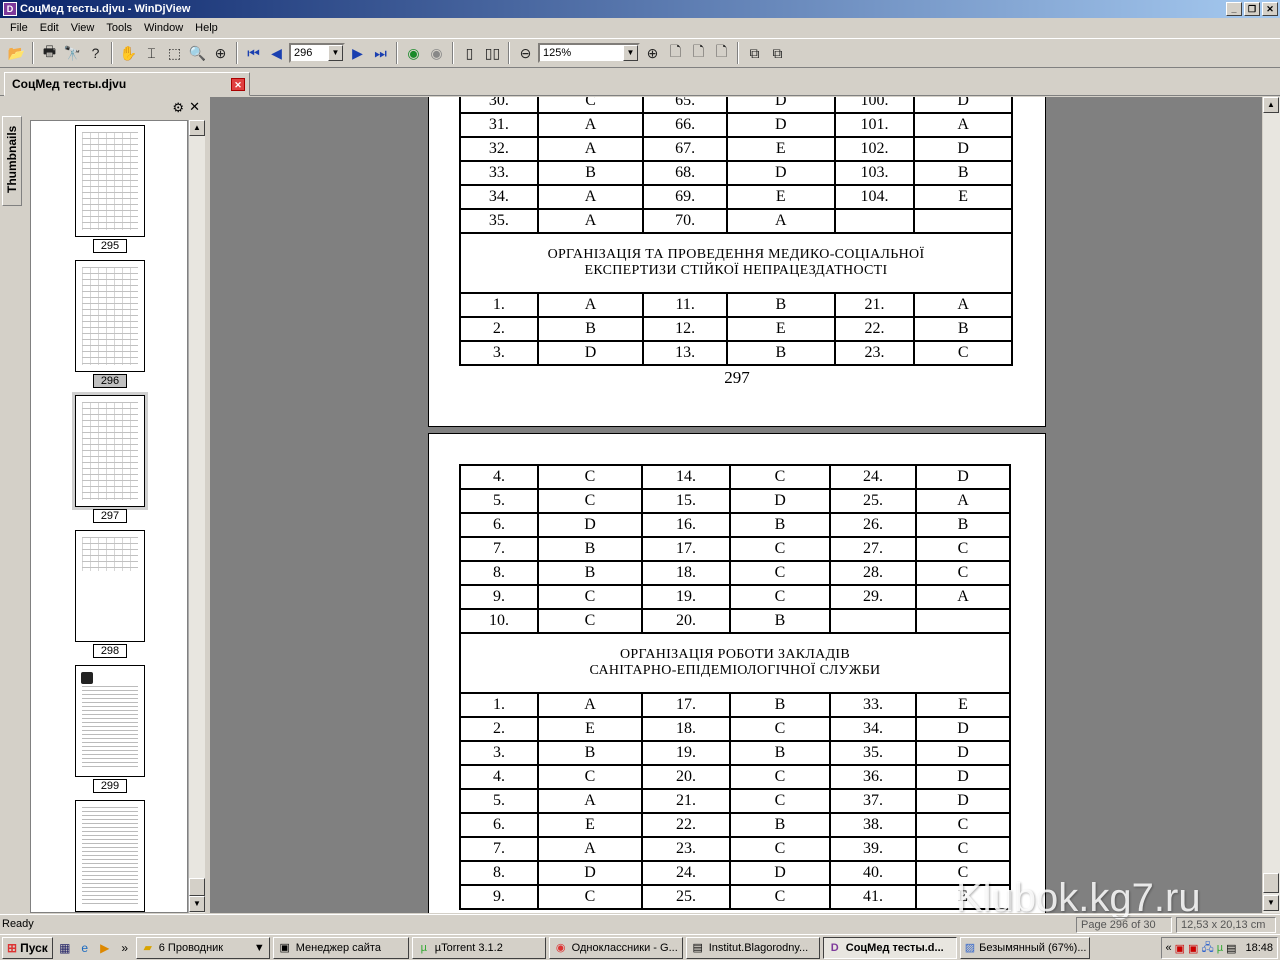 The height and width of the screenshot is (960, 1280). I want to click on menu-window: Window, so click(163, 28).